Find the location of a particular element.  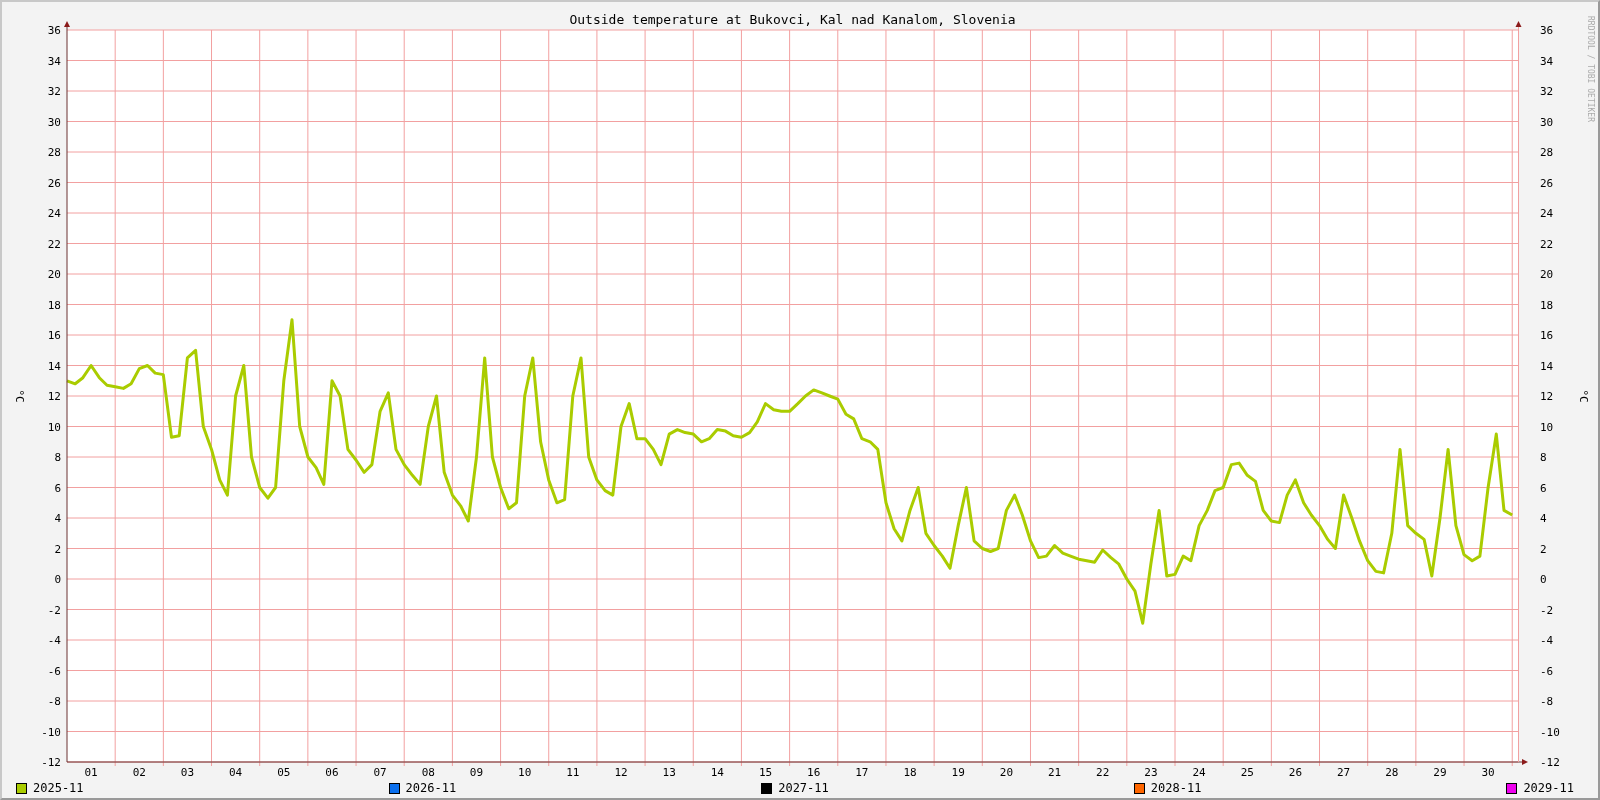

x-tick-label: 09 is located at coordinates (476, 772).